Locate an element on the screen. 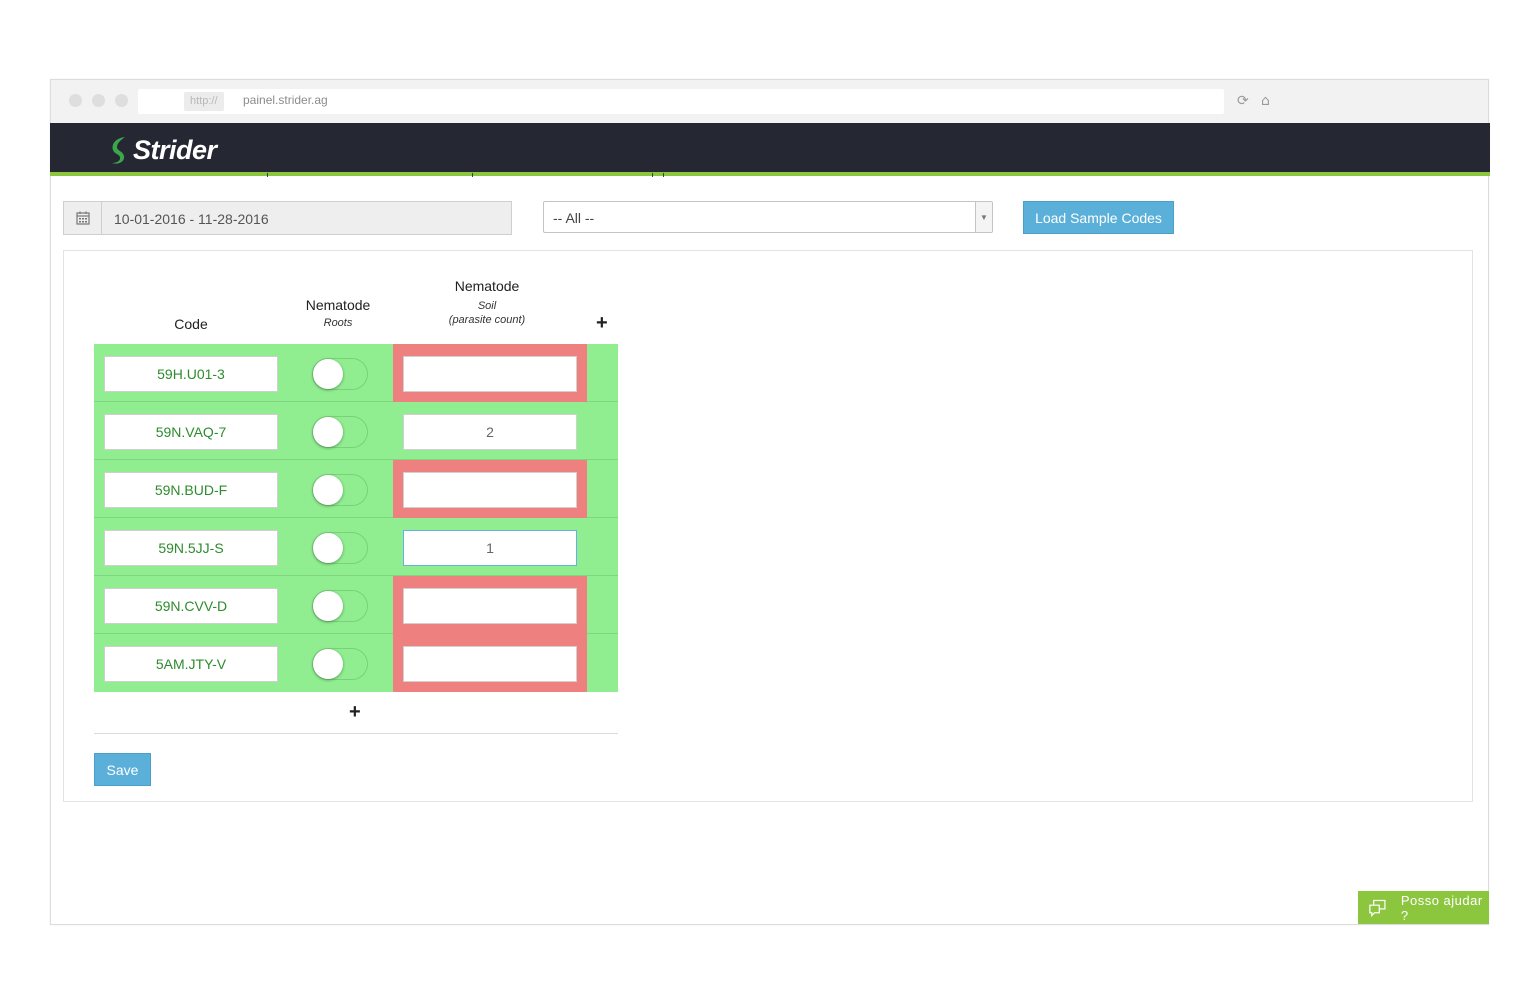  column-header-roots-sub: Roots is located at coordinates (338, 323).